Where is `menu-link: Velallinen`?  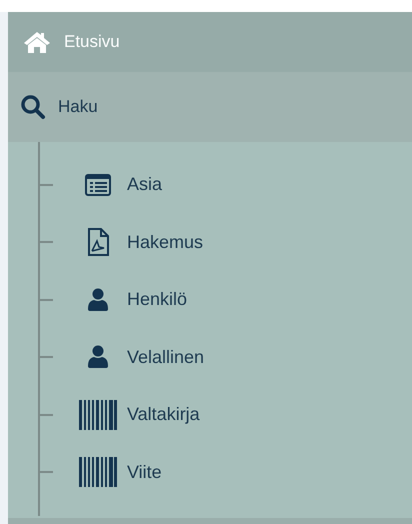
menu-link: Velallinen is located at coordinates (141, 357).